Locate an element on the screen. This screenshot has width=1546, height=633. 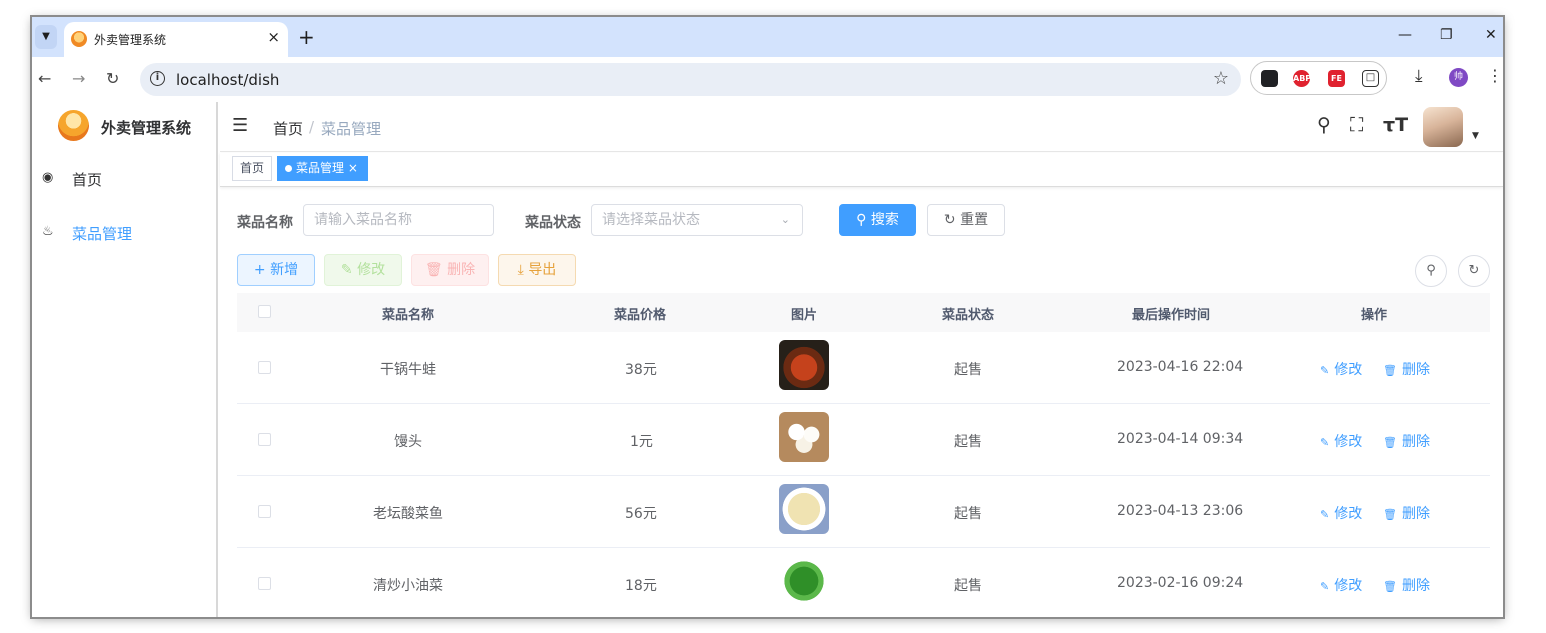
add-button: + 新增 is located at coordinates (276, 270).